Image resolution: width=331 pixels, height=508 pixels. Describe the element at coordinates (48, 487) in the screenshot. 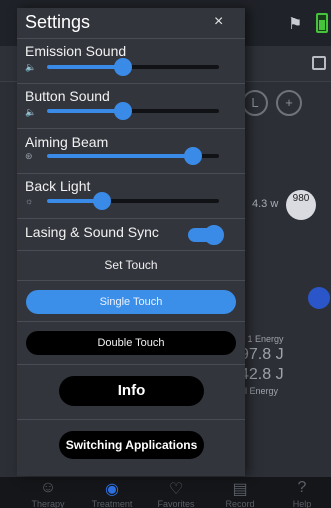

I see `head-icon: ☺` at that location.